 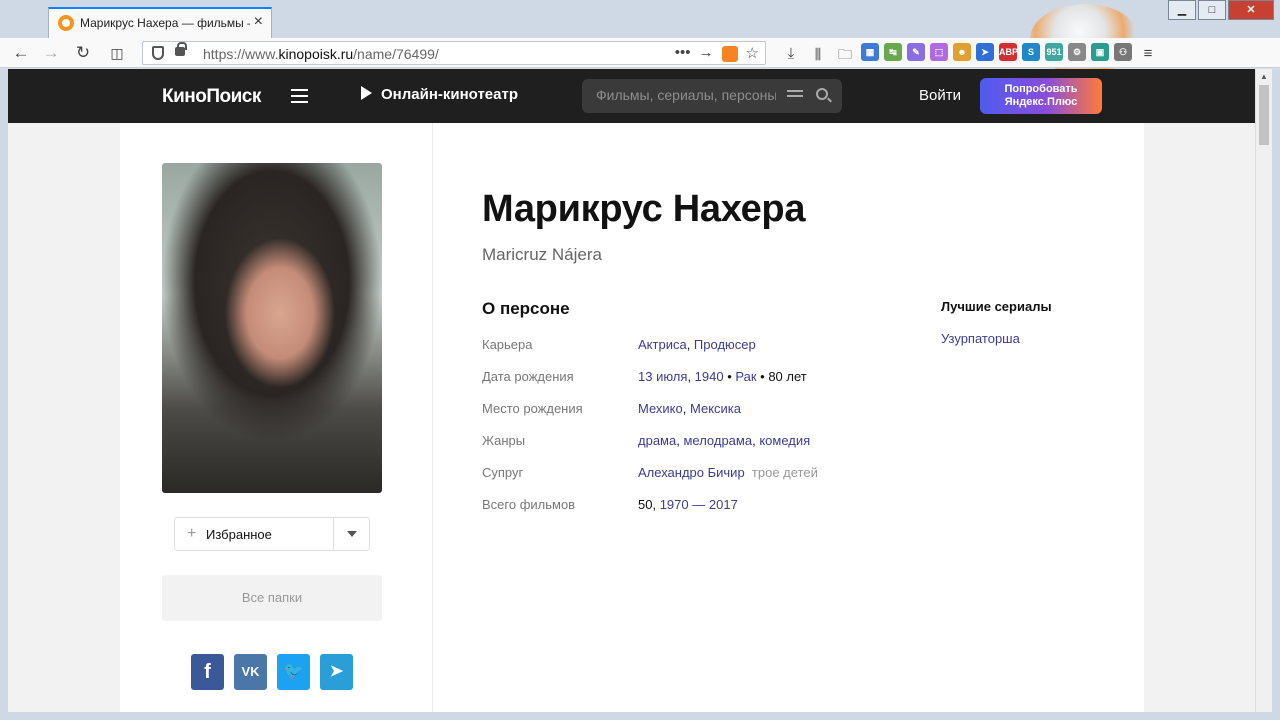 What do you see at coordinates (321, 54) in the screenshot?
I see `url-text: https://www.kinopoisk.ru/name/76499/` at bounding box center [321, 54].